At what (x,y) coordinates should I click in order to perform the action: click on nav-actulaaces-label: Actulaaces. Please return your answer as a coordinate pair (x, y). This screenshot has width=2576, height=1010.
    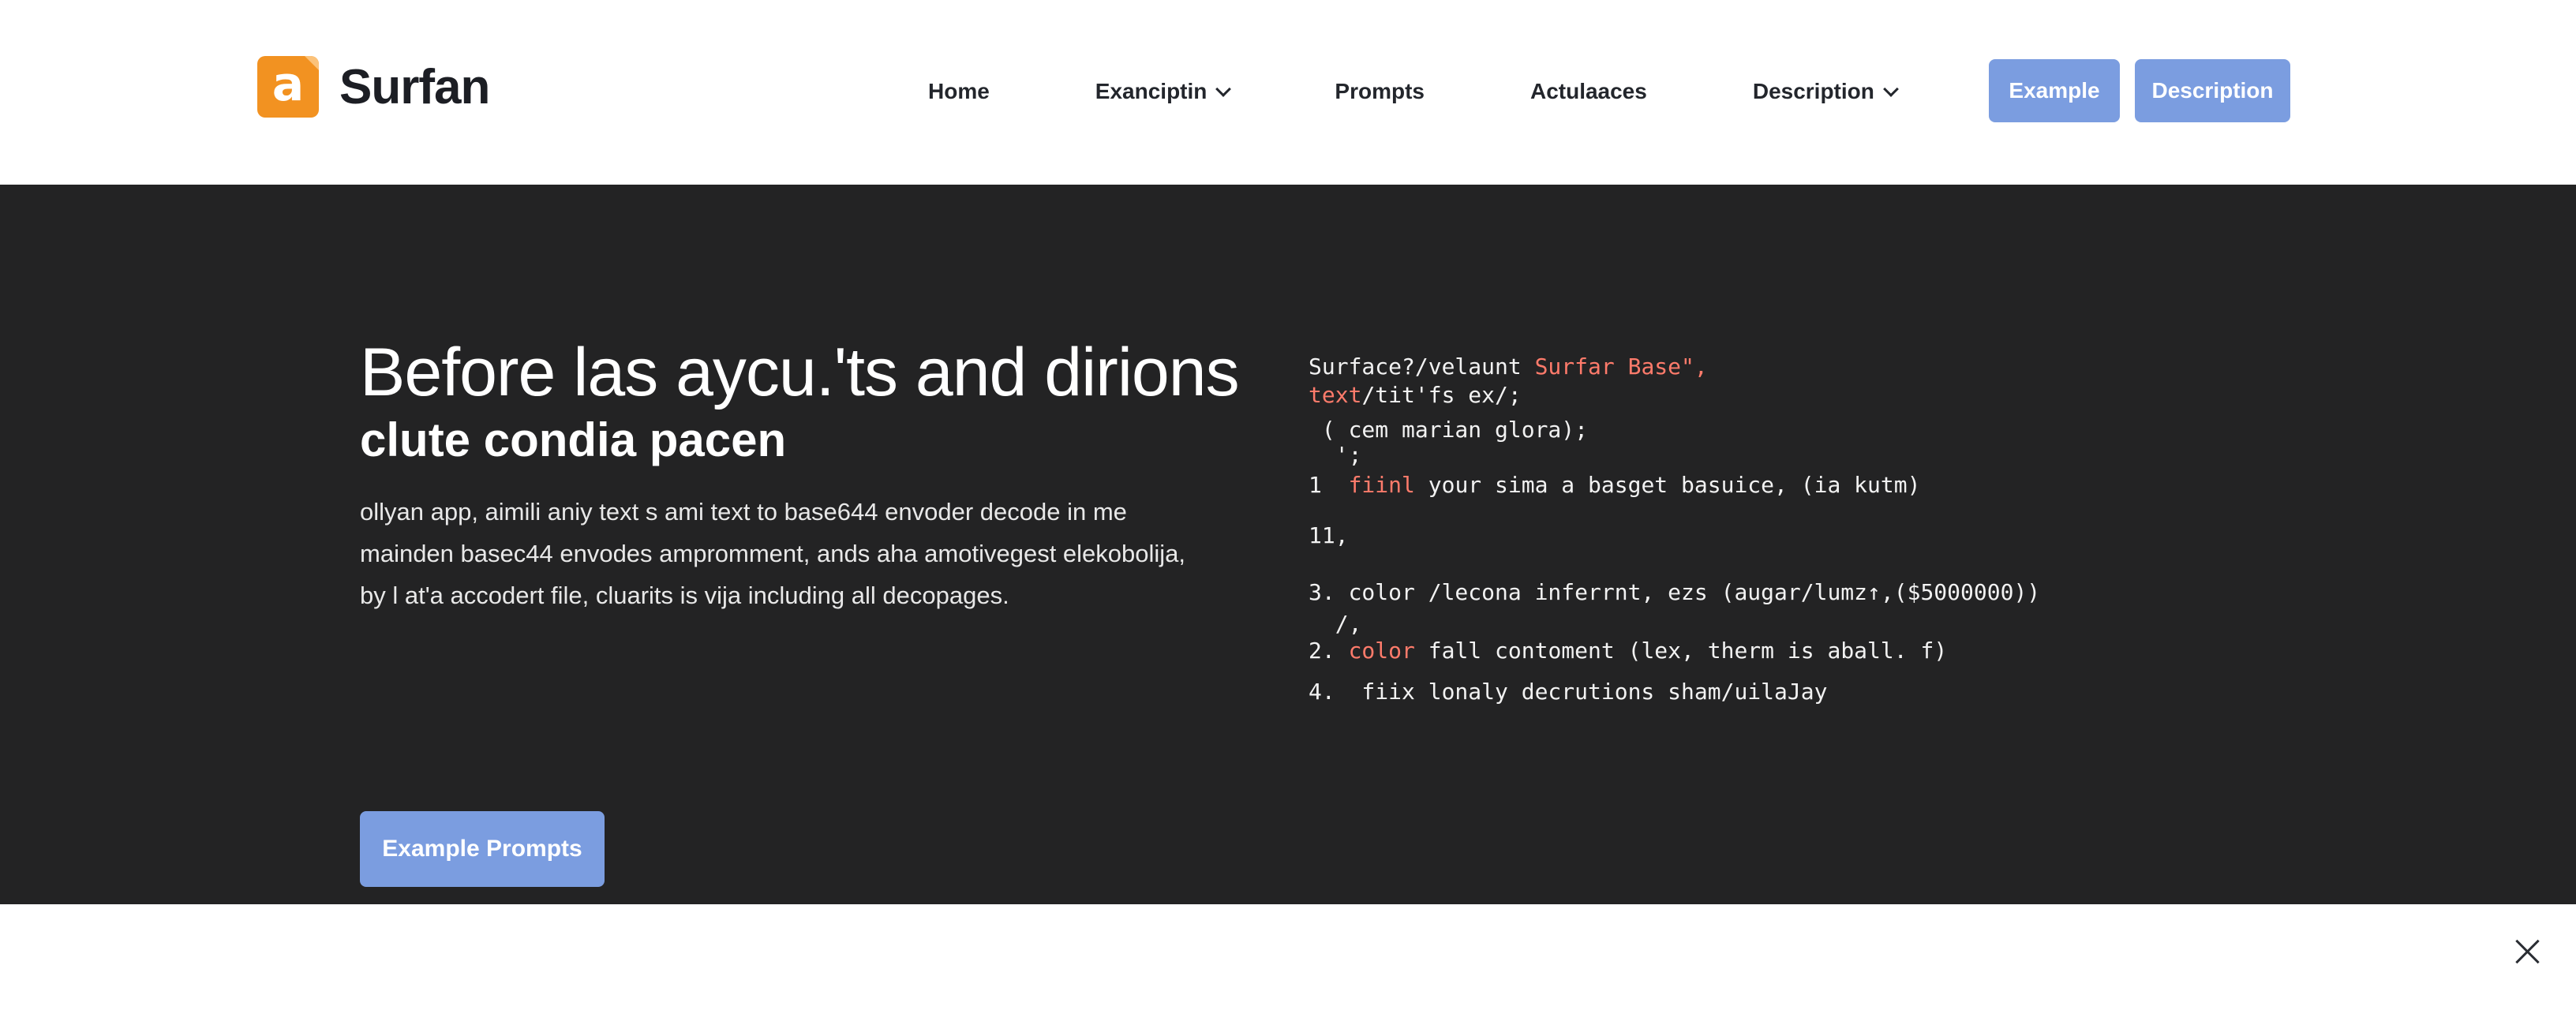
    Looking at the image, I should click on (1588, 91).